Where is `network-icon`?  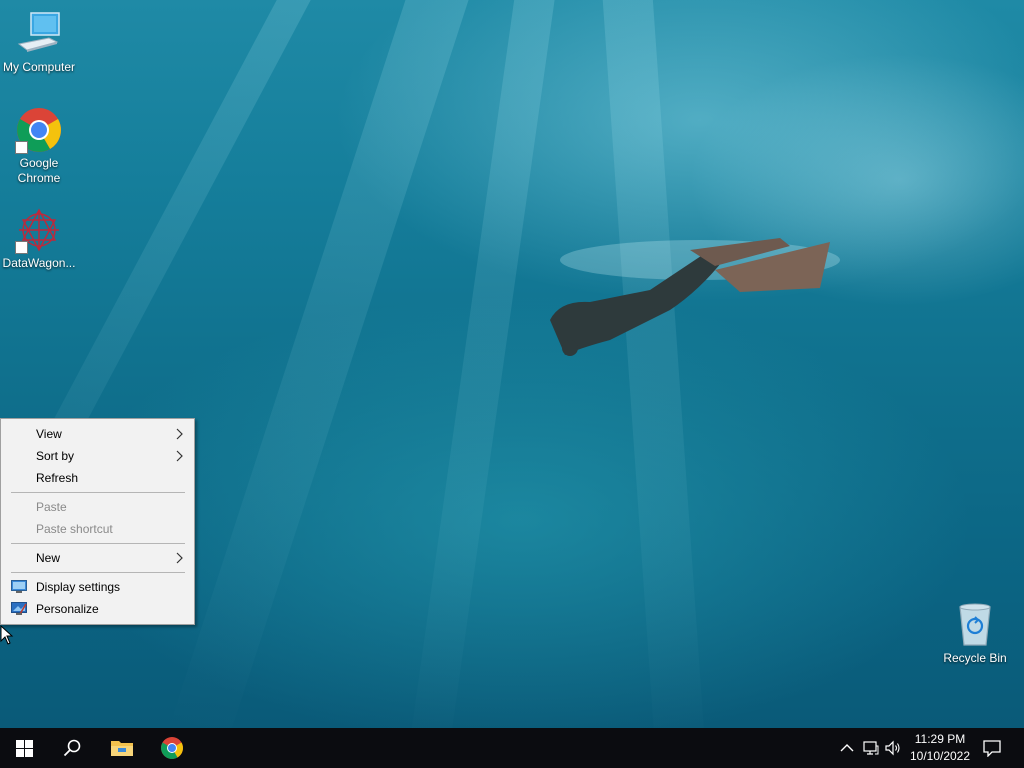 network-icon is located at coordinates (871, 748).